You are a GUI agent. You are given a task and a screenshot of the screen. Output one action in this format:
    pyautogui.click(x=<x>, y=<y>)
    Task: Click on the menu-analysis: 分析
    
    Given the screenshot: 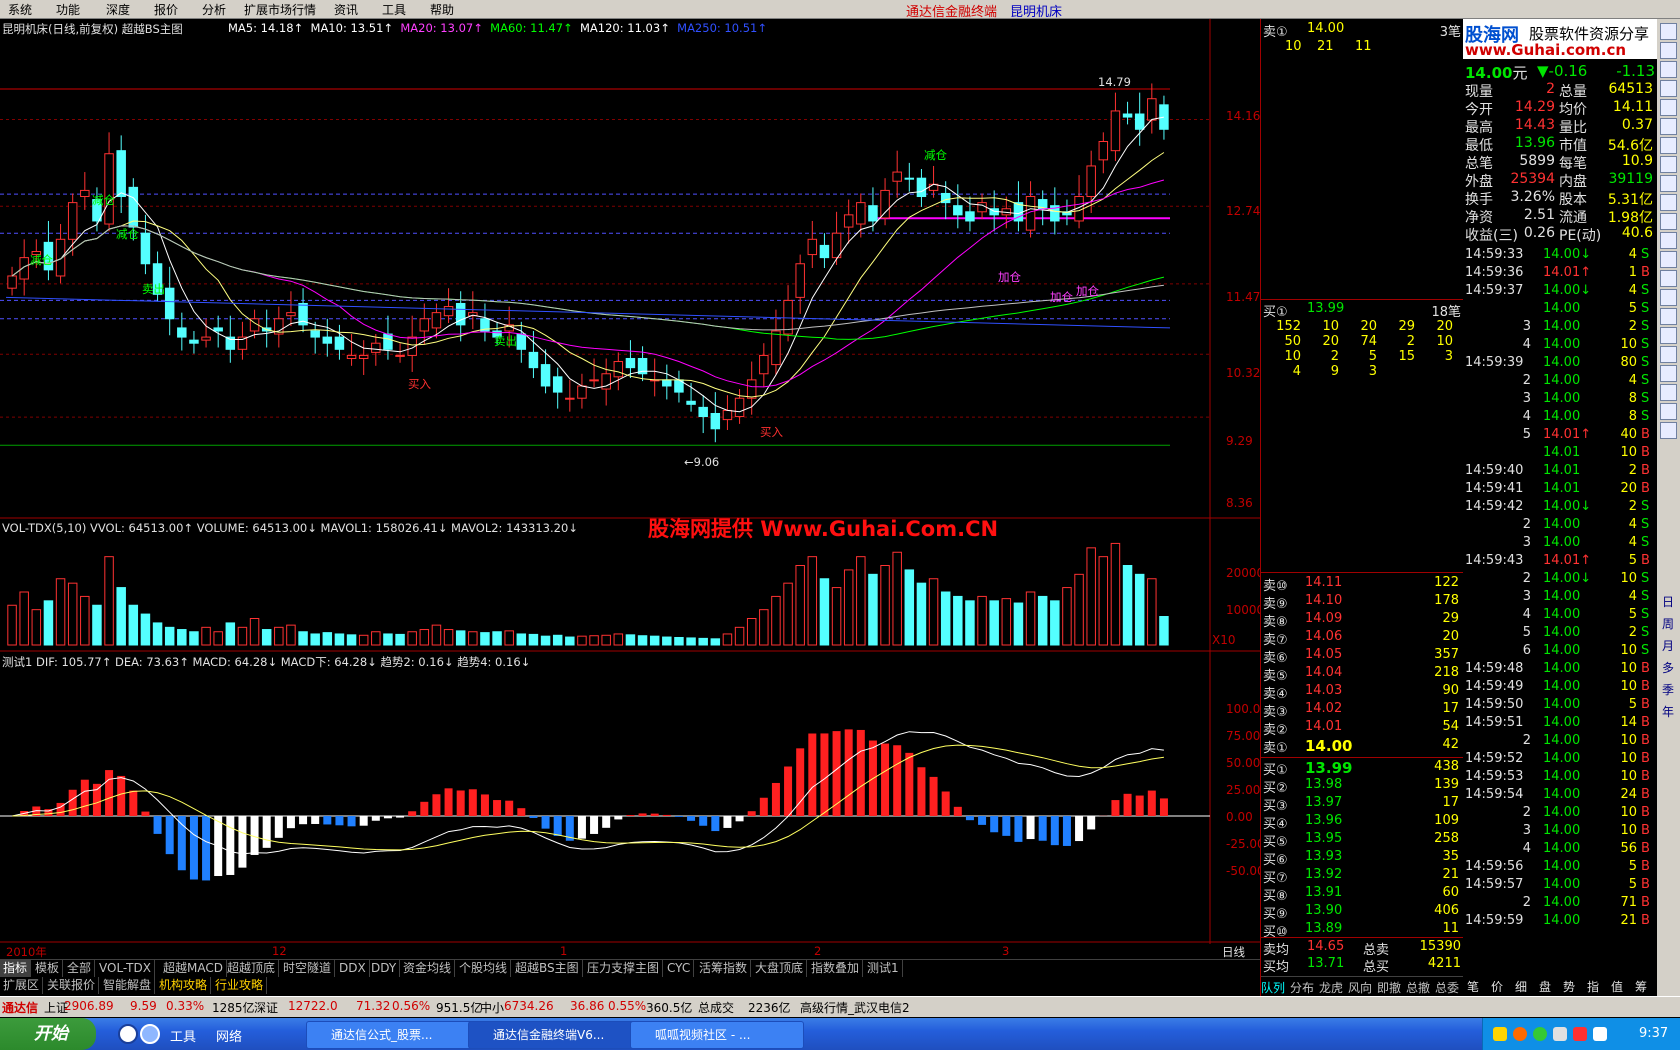 What is the action you would take?
    pyautogui.click(x=214, y=9)
    